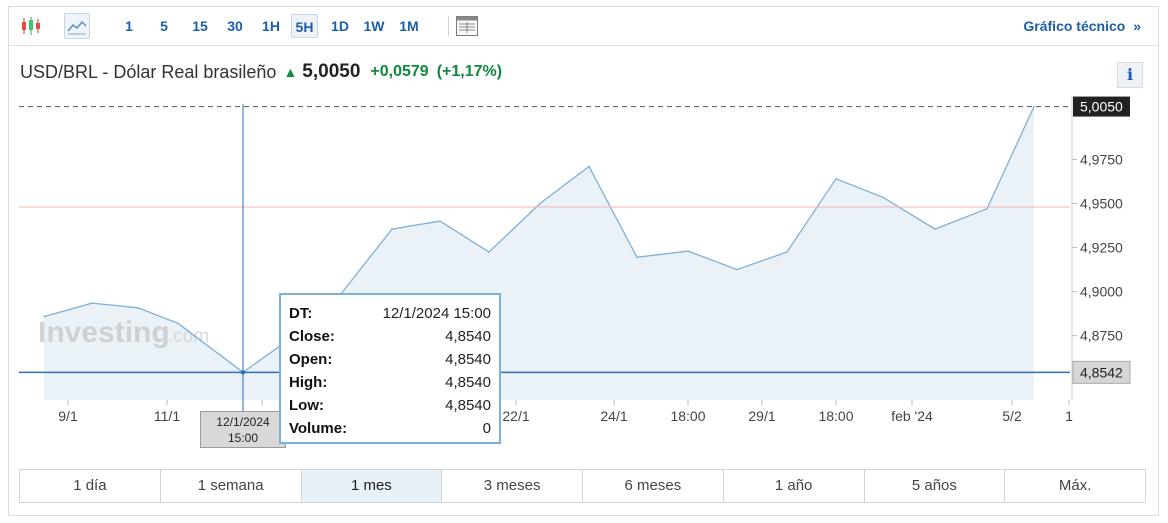  What do you see at coordinates (372, 486) in the screenshot?
I see `range-button: 1 mes` at bounding box center [372, 486].